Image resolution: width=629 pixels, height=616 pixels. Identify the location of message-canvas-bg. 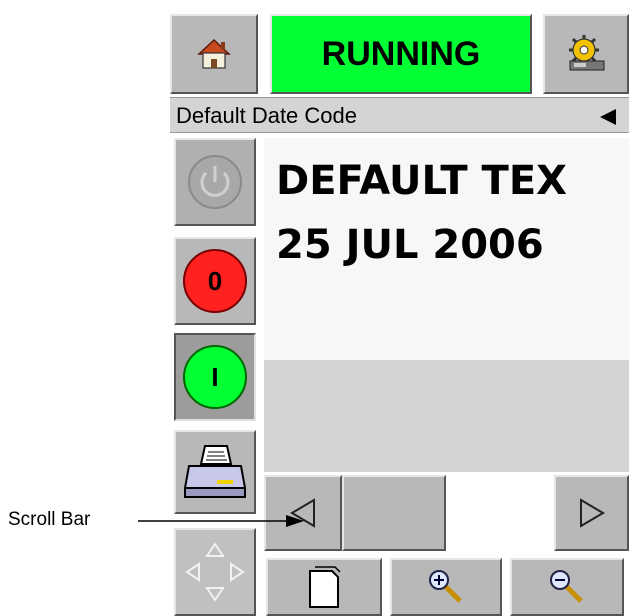
(446, 416).